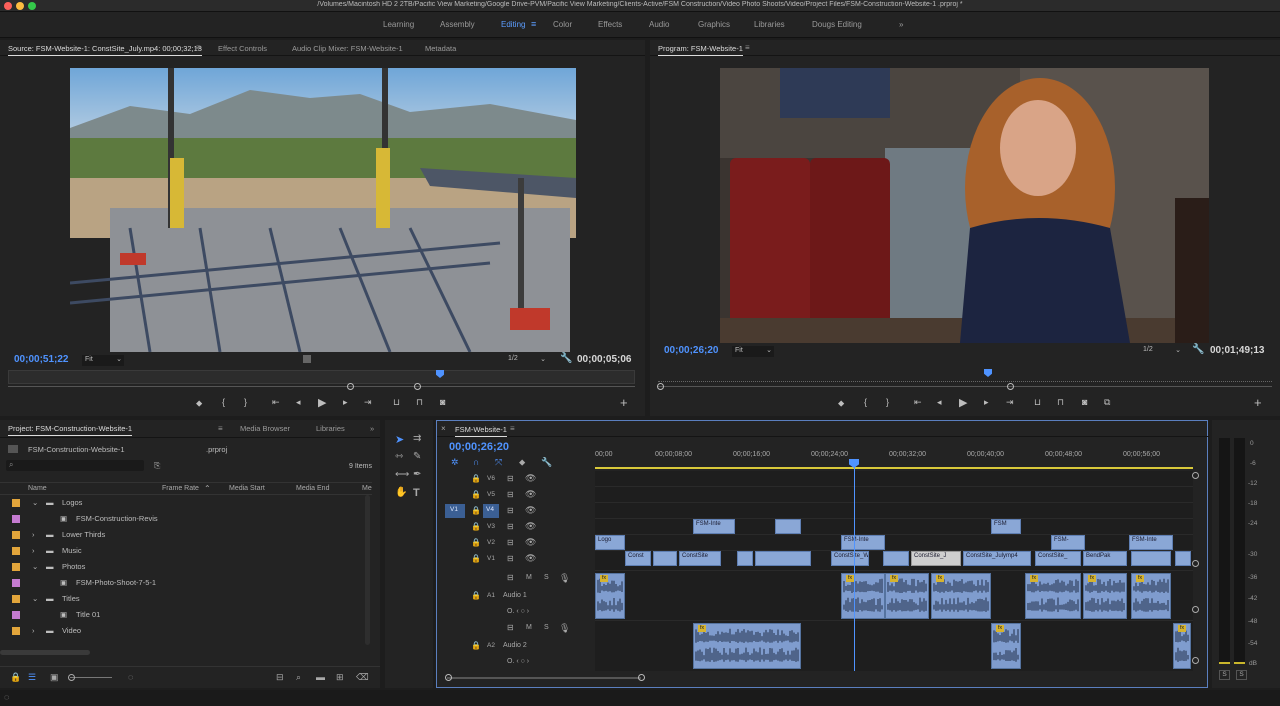 This screenshot has height=706, width=1280. Describe the element at coordinates (443, 428) in the screenshot. I see `close-icon: ×` at that location.